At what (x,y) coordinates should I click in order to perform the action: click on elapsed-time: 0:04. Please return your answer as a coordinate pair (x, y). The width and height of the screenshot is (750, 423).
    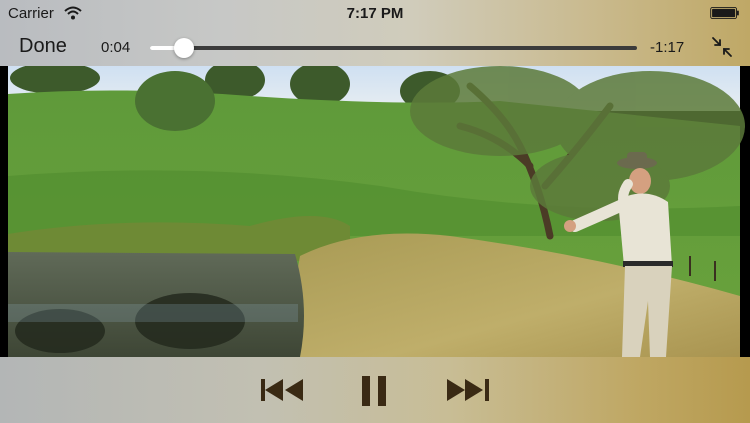
    Looking at the image, I should click on (116, 47).